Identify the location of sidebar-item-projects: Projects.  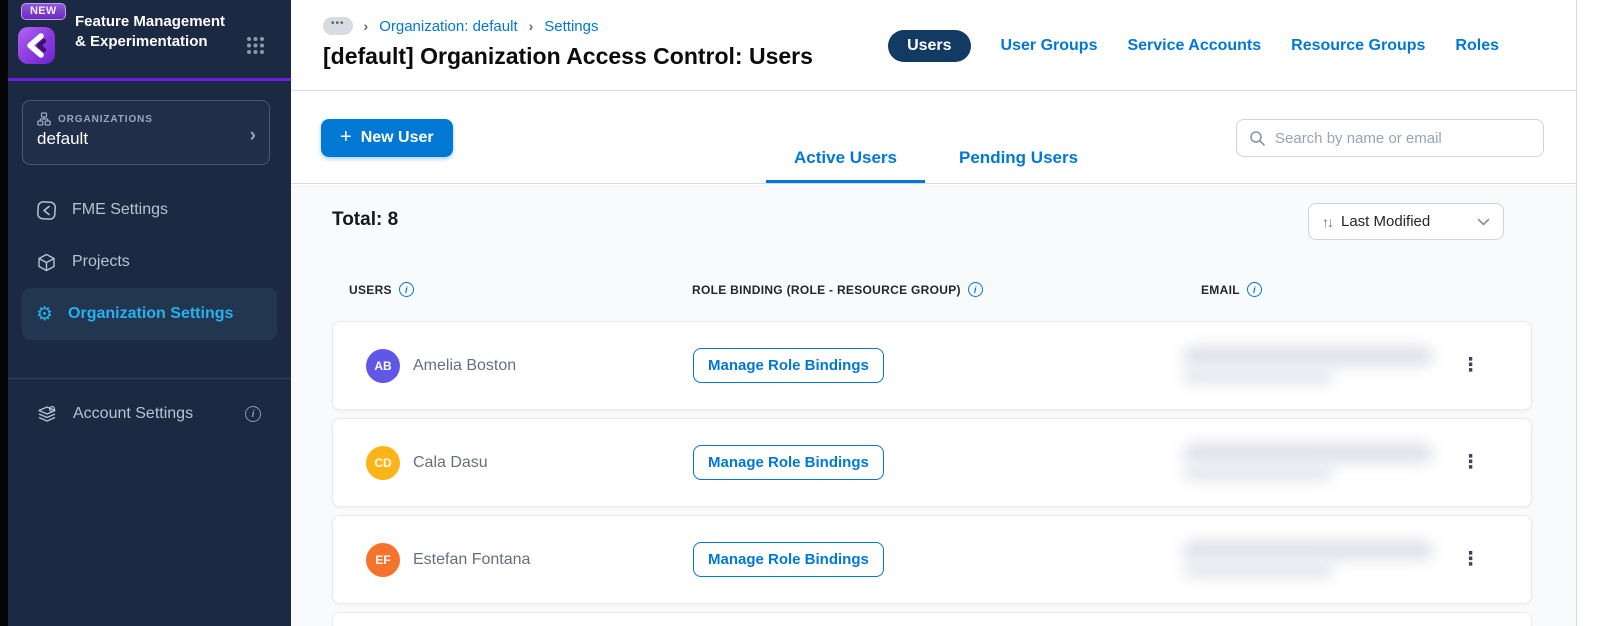
(149, 262).